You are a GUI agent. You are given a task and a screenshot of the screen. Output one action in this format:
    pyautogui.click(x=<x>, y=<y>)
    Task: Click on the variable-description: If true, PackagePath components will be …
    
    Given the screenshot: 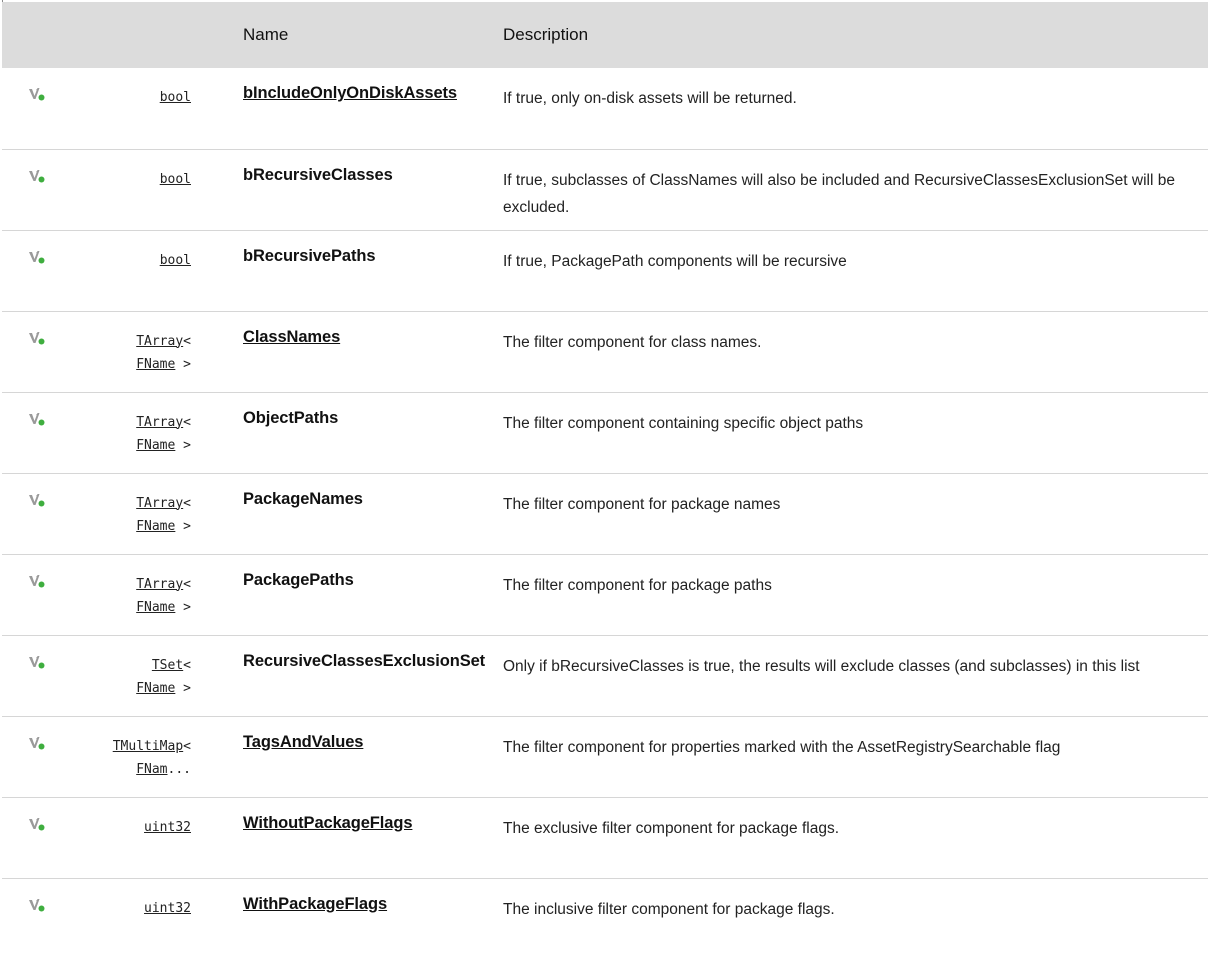 What is the action you would take?
    pyautogui.click(x=675, y=261)
    